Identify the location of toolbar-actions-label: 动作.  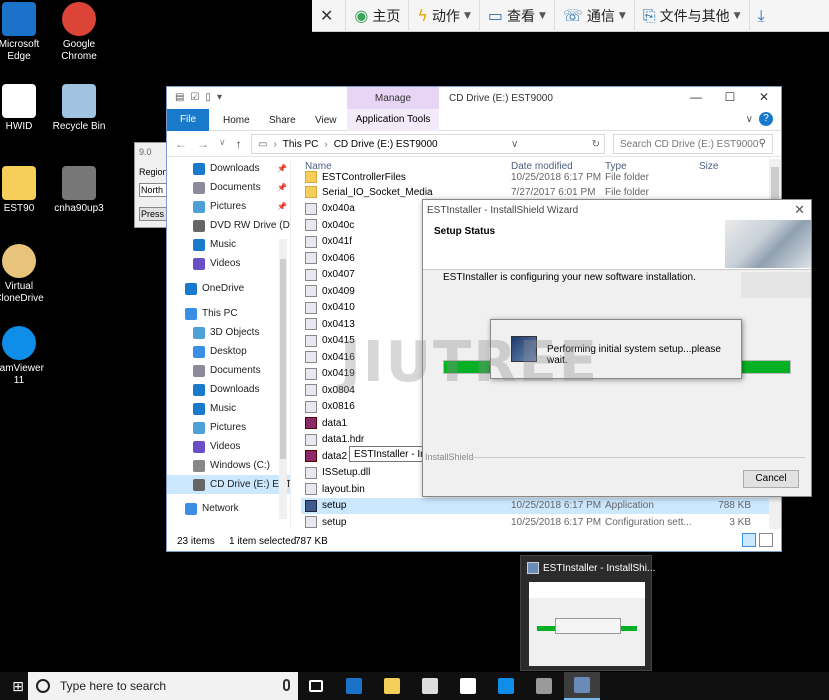
(445, 16).